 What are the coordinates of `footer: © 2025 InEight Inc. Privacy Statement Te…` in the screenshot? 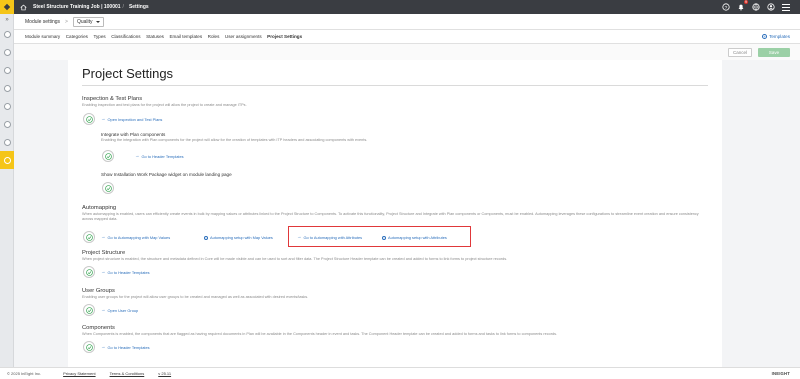 It's located at (400, 373).